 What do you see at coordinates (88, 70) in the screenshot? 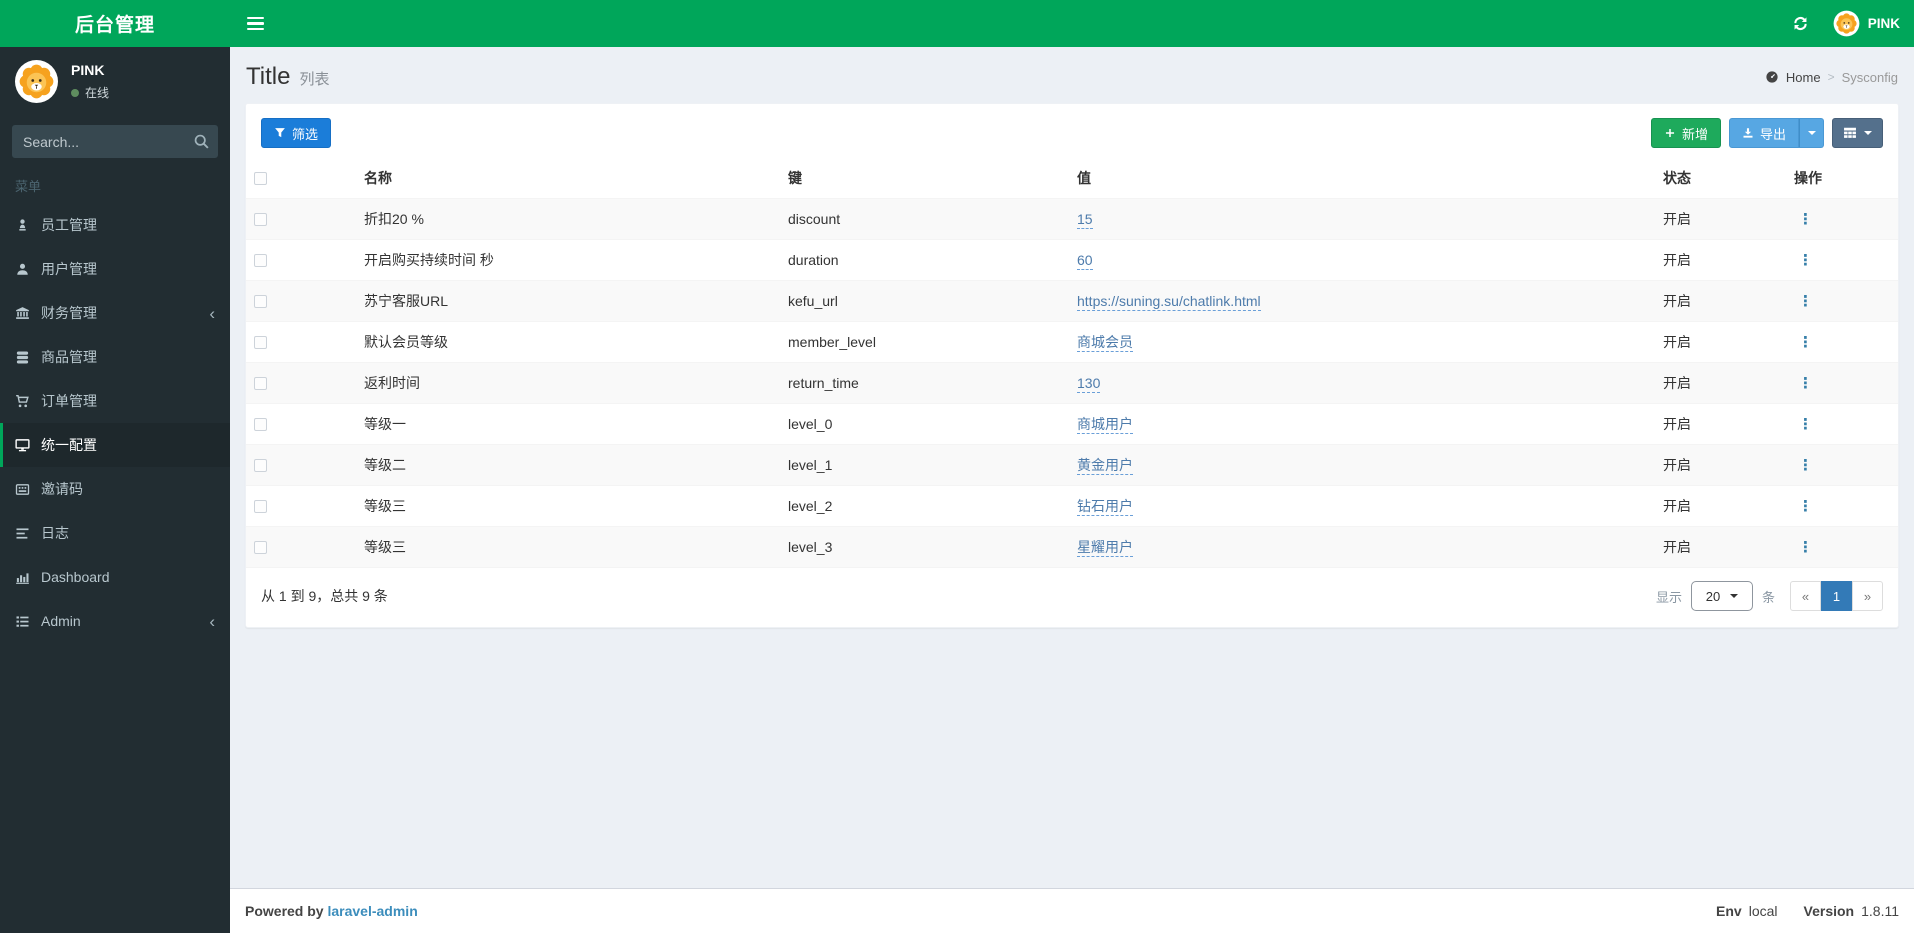
I see `sidebar-username: PINK` at bounding box center [88, 70].